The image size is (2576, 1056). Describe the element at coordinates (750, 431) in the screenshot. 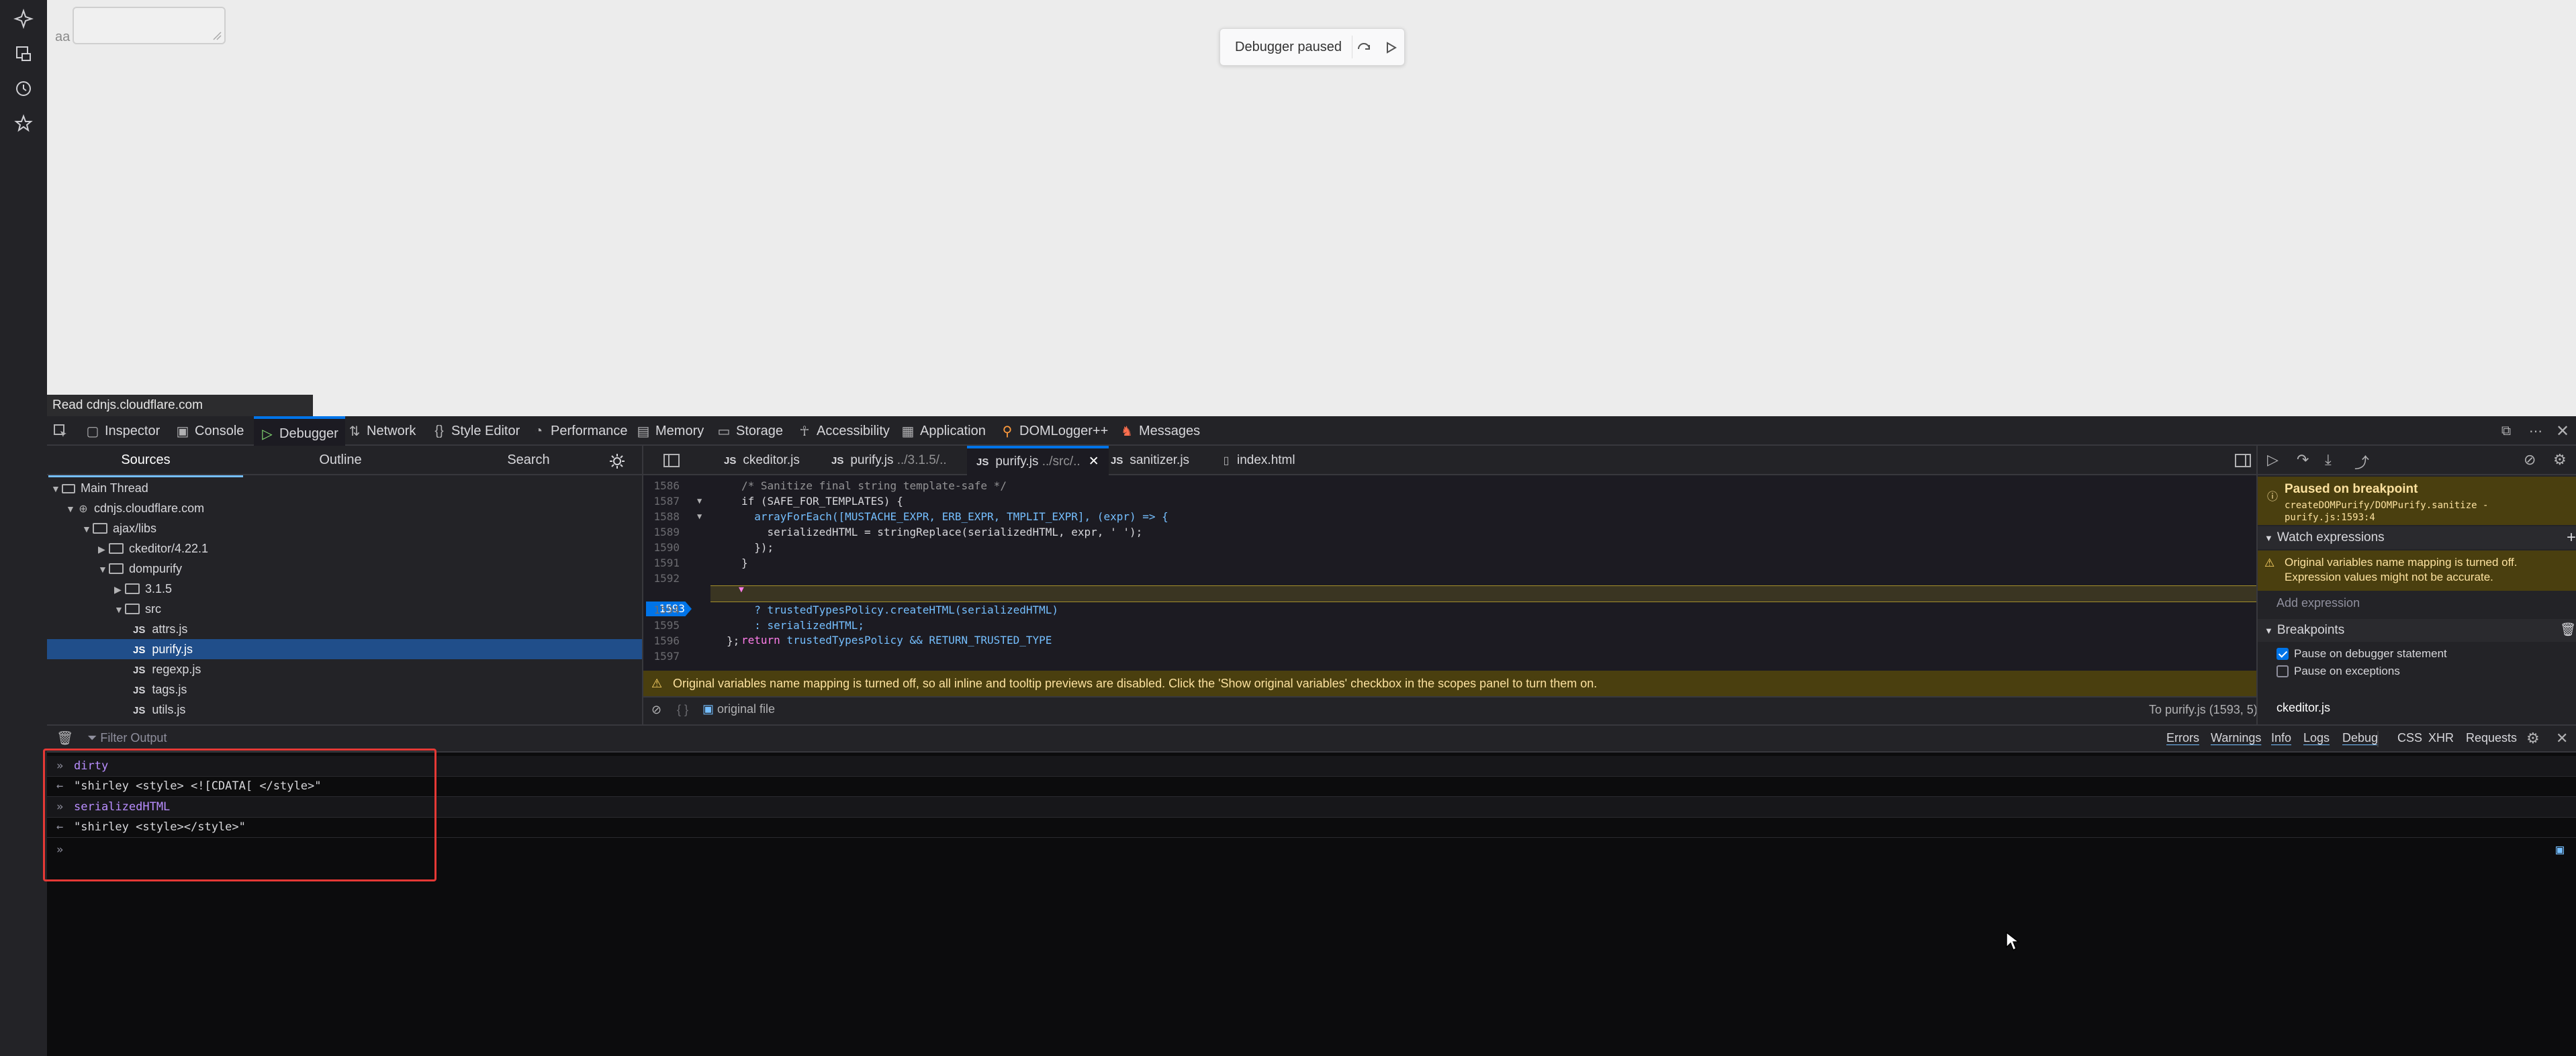

I see `tab-storage: ▭ Storage` at that location.